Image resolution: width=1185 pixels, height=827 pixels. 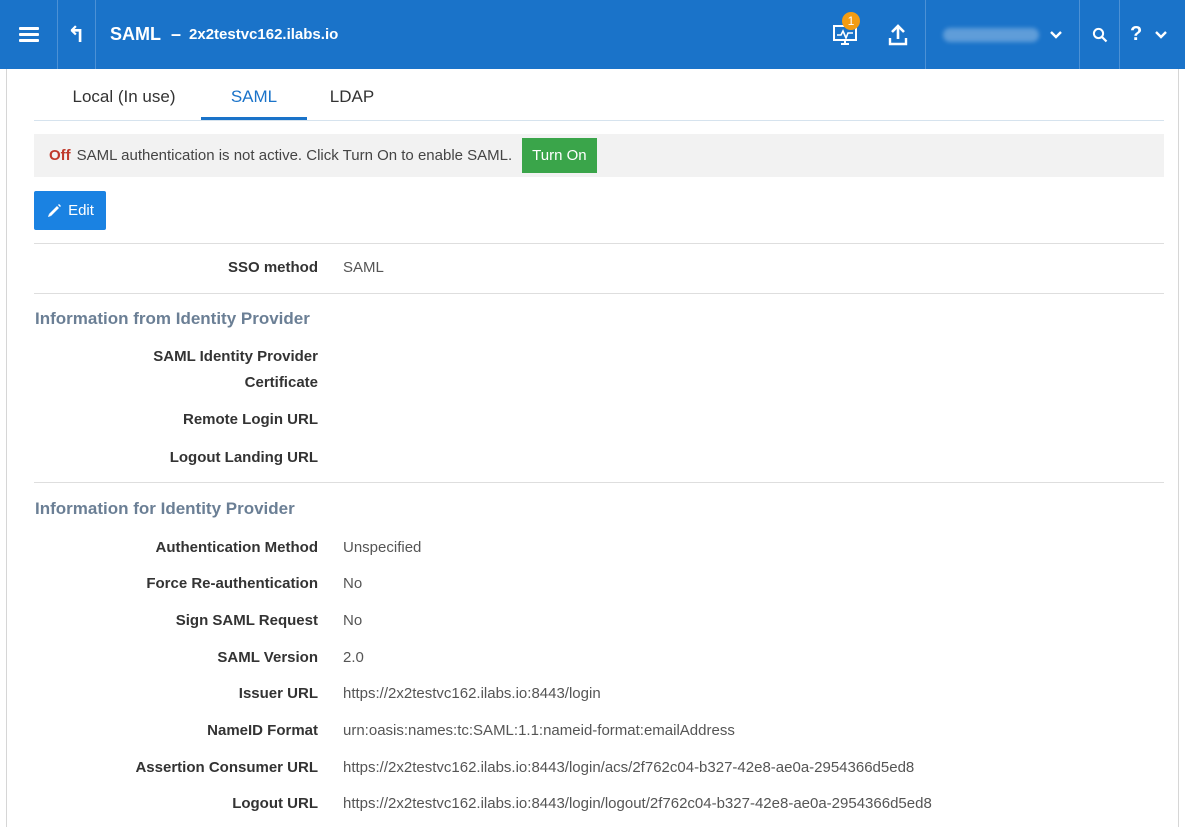 I want to click on up-arrow-icon: ↰, so click(x=76, y=34).